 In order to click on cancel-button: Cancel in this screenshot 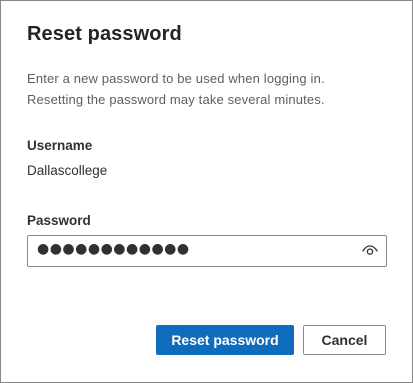, I will do `click(344, 340)`.